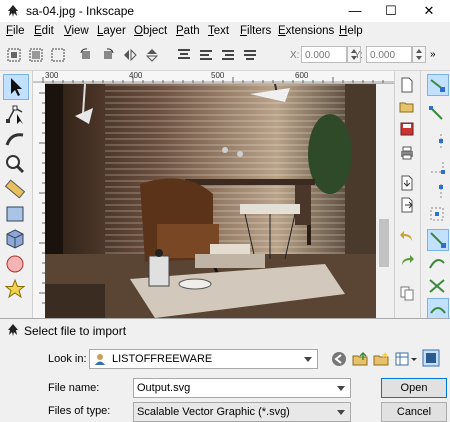 The height and width of the screenshot is (422, 450). I want to click on menu-path: Path, so click(188, 31).